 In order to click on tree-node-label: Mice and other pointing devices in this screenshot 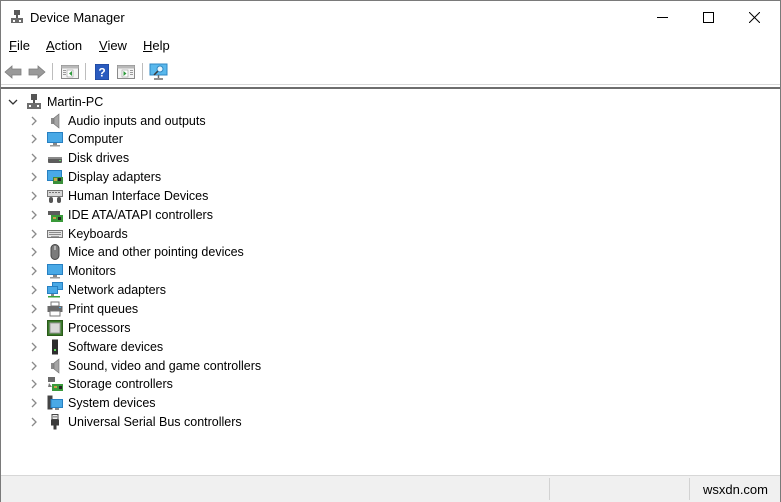, I will do `click(156, 252)`.